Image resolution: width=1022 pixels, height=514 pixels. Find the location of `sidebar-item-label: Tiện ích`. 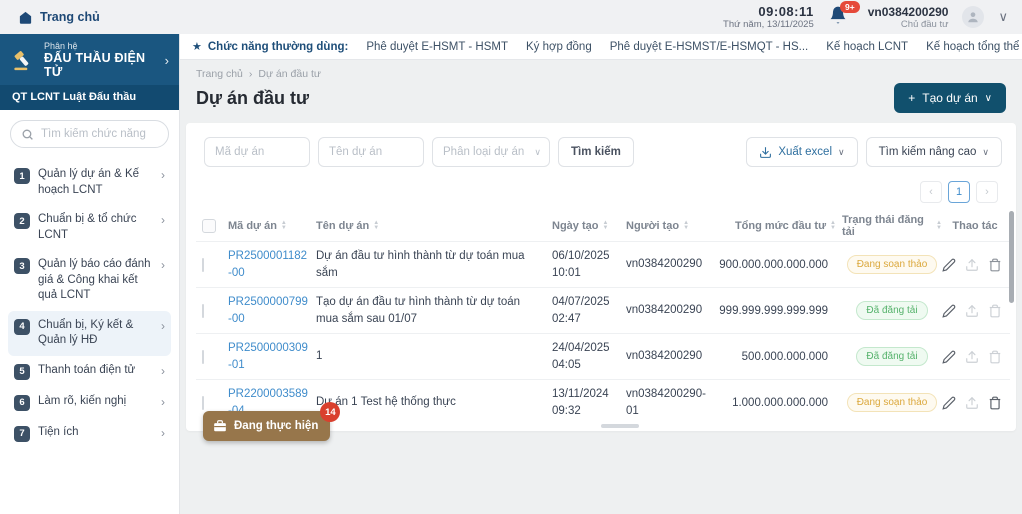

sidebar-item-label: Tiện ích is located at coordinates (58, 431).